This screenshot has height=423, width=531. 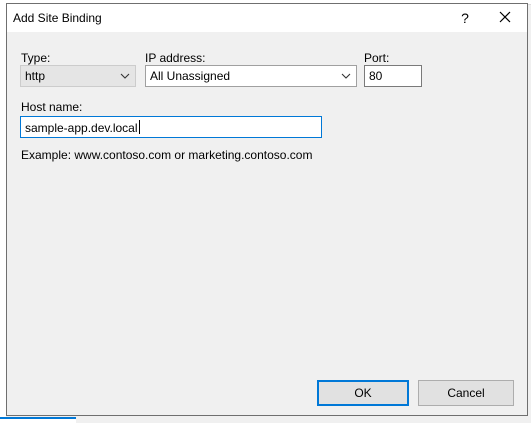 I want to click on close-icon, so click(x=505, y=17).